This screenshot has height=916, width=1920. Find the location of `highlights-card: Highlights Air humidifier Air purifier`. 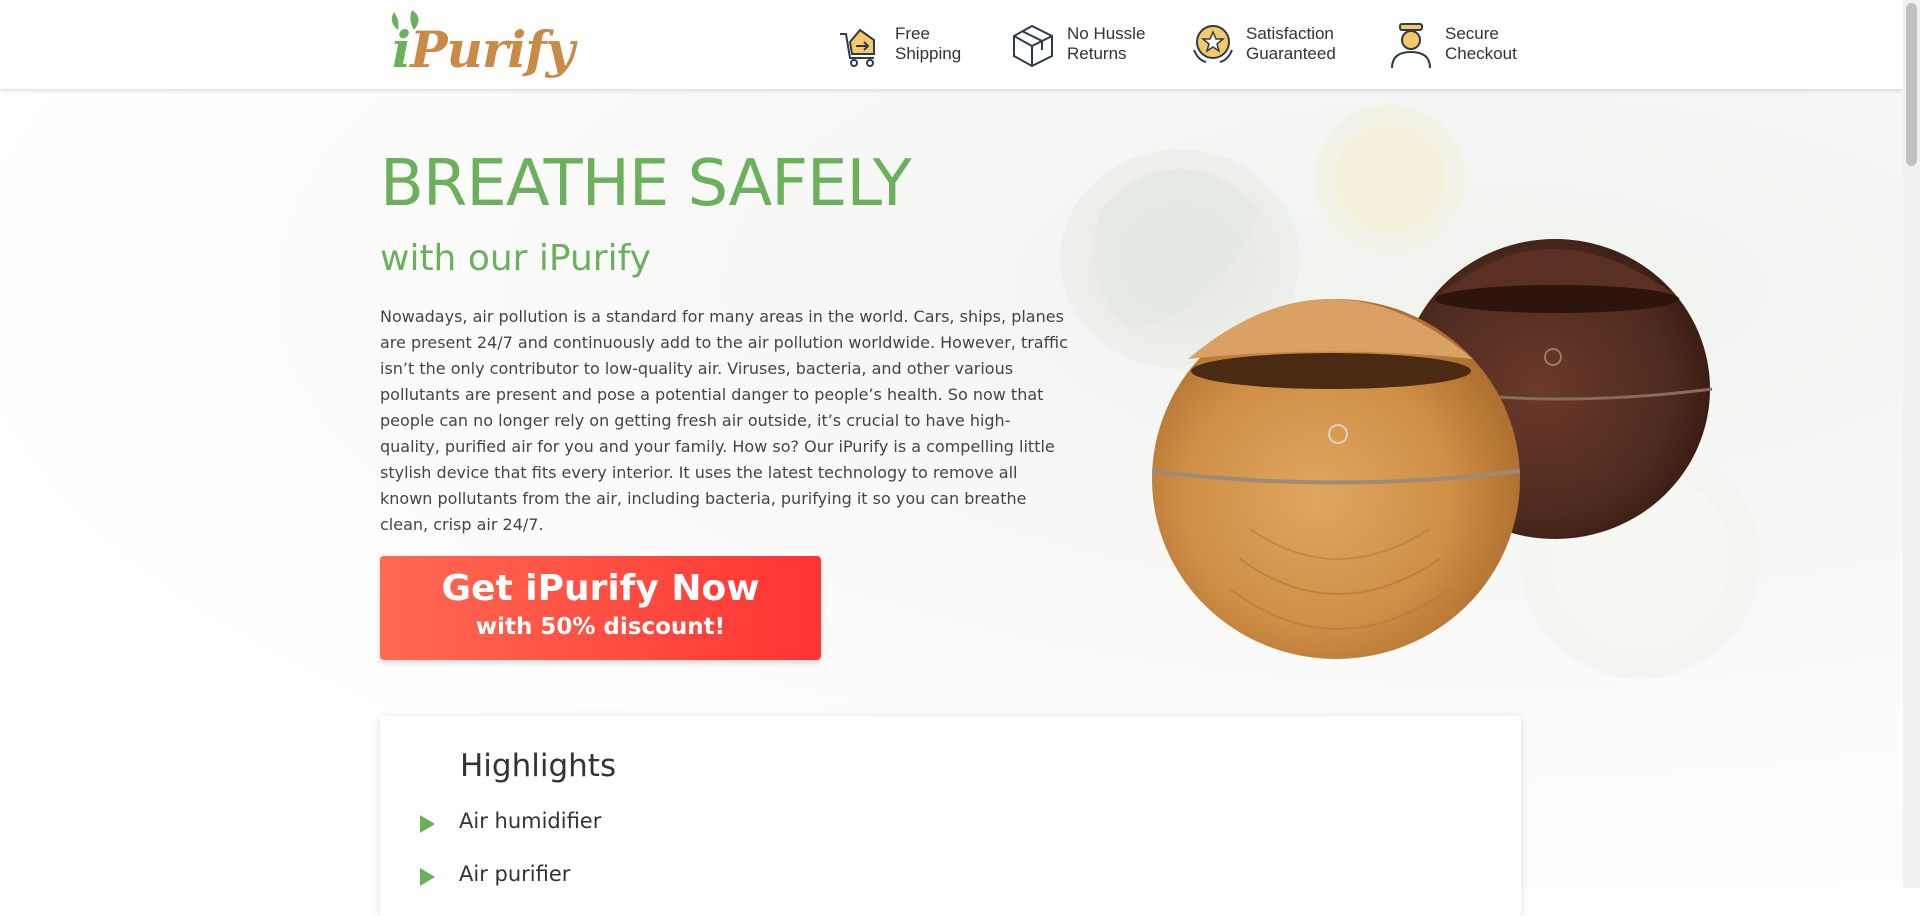

highlights-card: Highlights Air humidifier Air purifier is located at coordinates (950, 816).